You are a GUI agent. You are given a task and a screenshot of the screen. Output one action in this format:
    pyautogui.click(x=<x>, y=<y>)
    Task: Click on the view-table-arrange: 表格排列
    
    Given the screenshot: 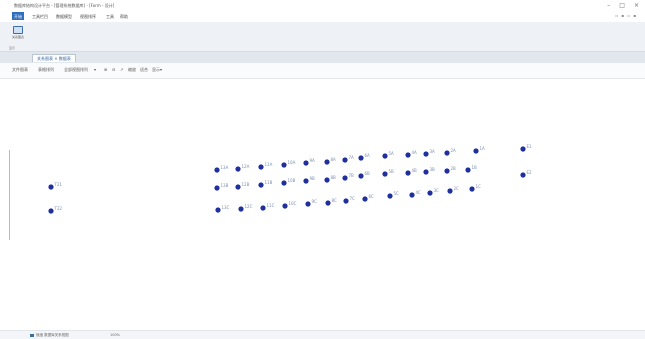 What is the action you would take?
    pyautogui.click(x=46, y=70)
    